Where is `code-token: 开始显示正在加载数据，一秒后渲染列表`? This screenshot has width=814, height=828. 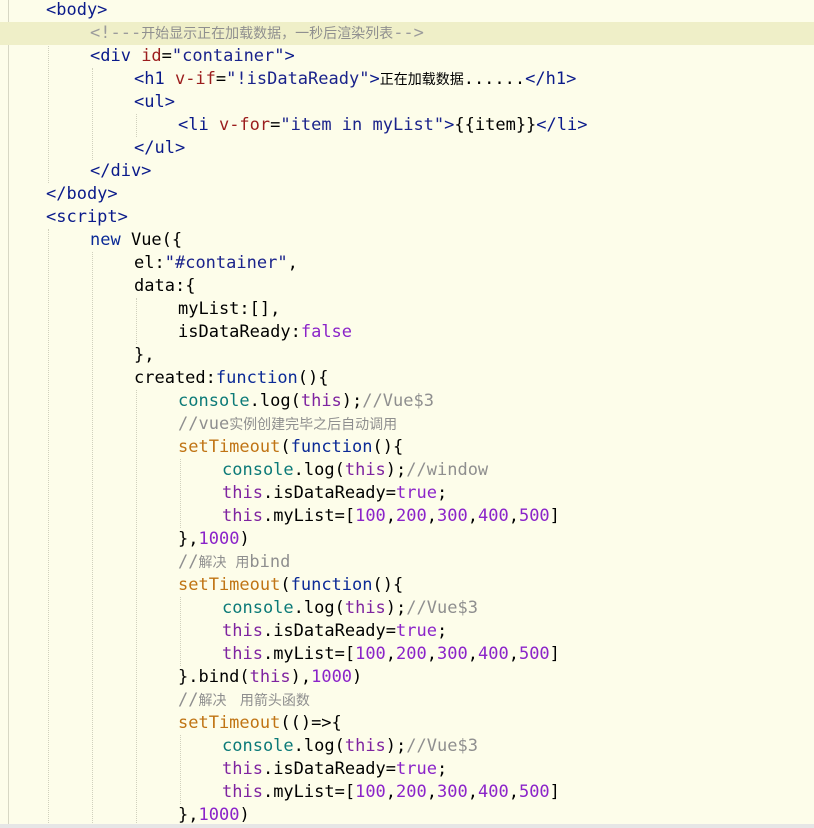
code-token: 开始显示正在加载数据，一秒后渲染列表 is located at coordinates (267, 34).